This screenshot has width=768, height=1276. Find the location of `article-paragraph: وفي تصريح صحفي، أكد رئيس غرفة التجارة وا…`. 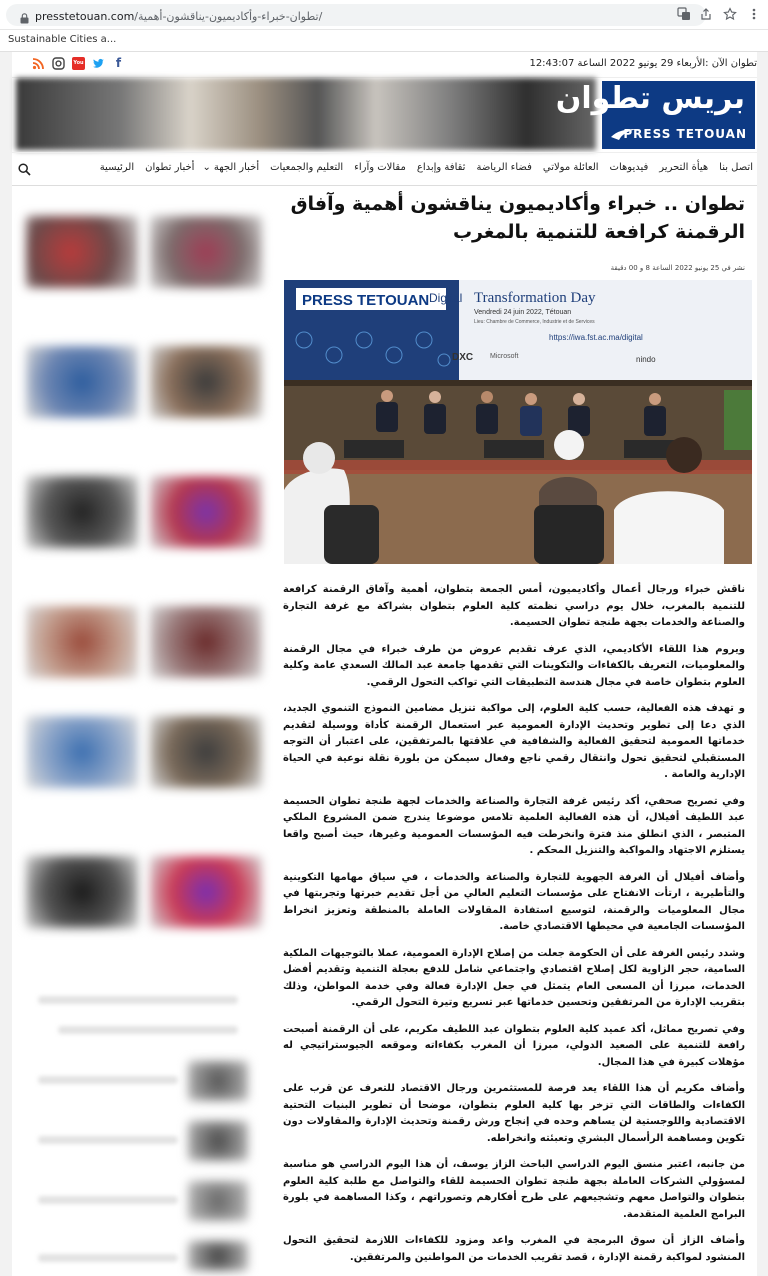

article-paragraph: وفي تصريح صحفي، أكد رئيس غرفة التجارة وا… is located at coordinates (514, 826).